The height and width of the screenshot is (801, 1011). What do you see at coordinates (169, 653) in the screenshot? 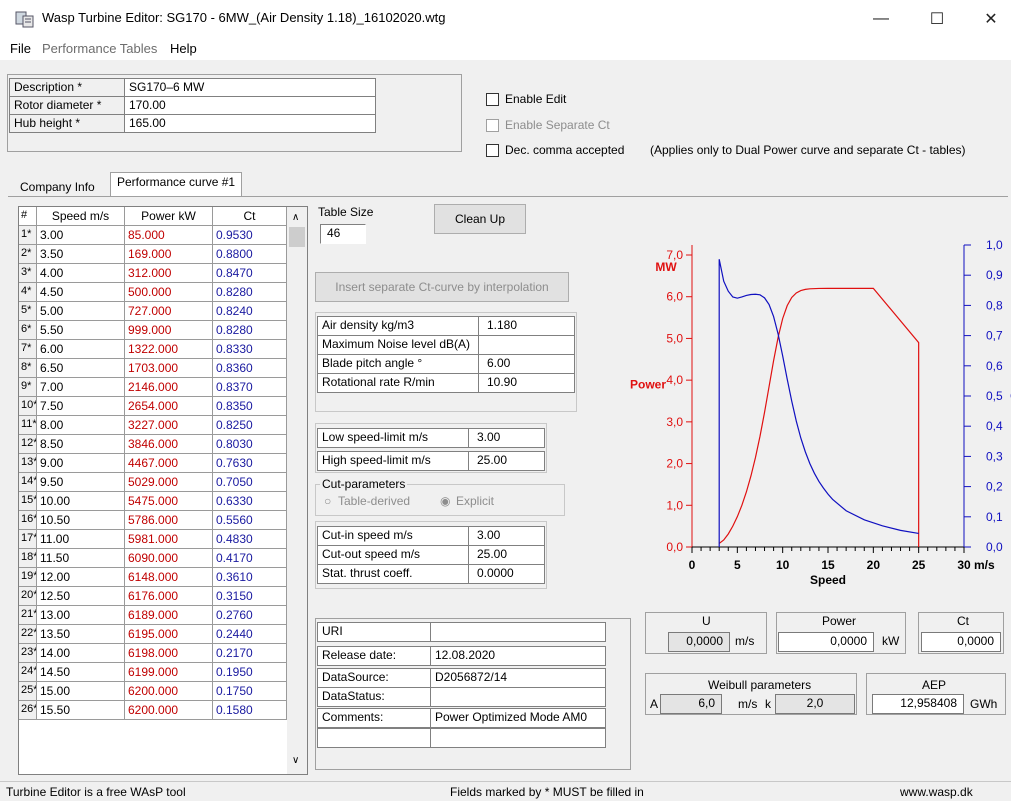
I see `power-cell: 6198.000` at bounding box center [169, 653].